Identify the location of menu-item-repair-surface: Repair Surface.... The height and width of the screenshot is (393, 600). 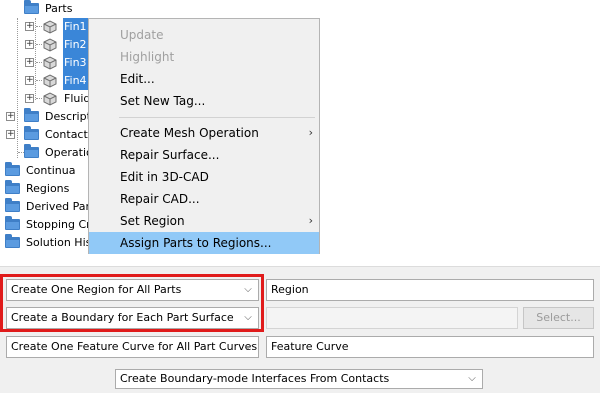
(204, 155).